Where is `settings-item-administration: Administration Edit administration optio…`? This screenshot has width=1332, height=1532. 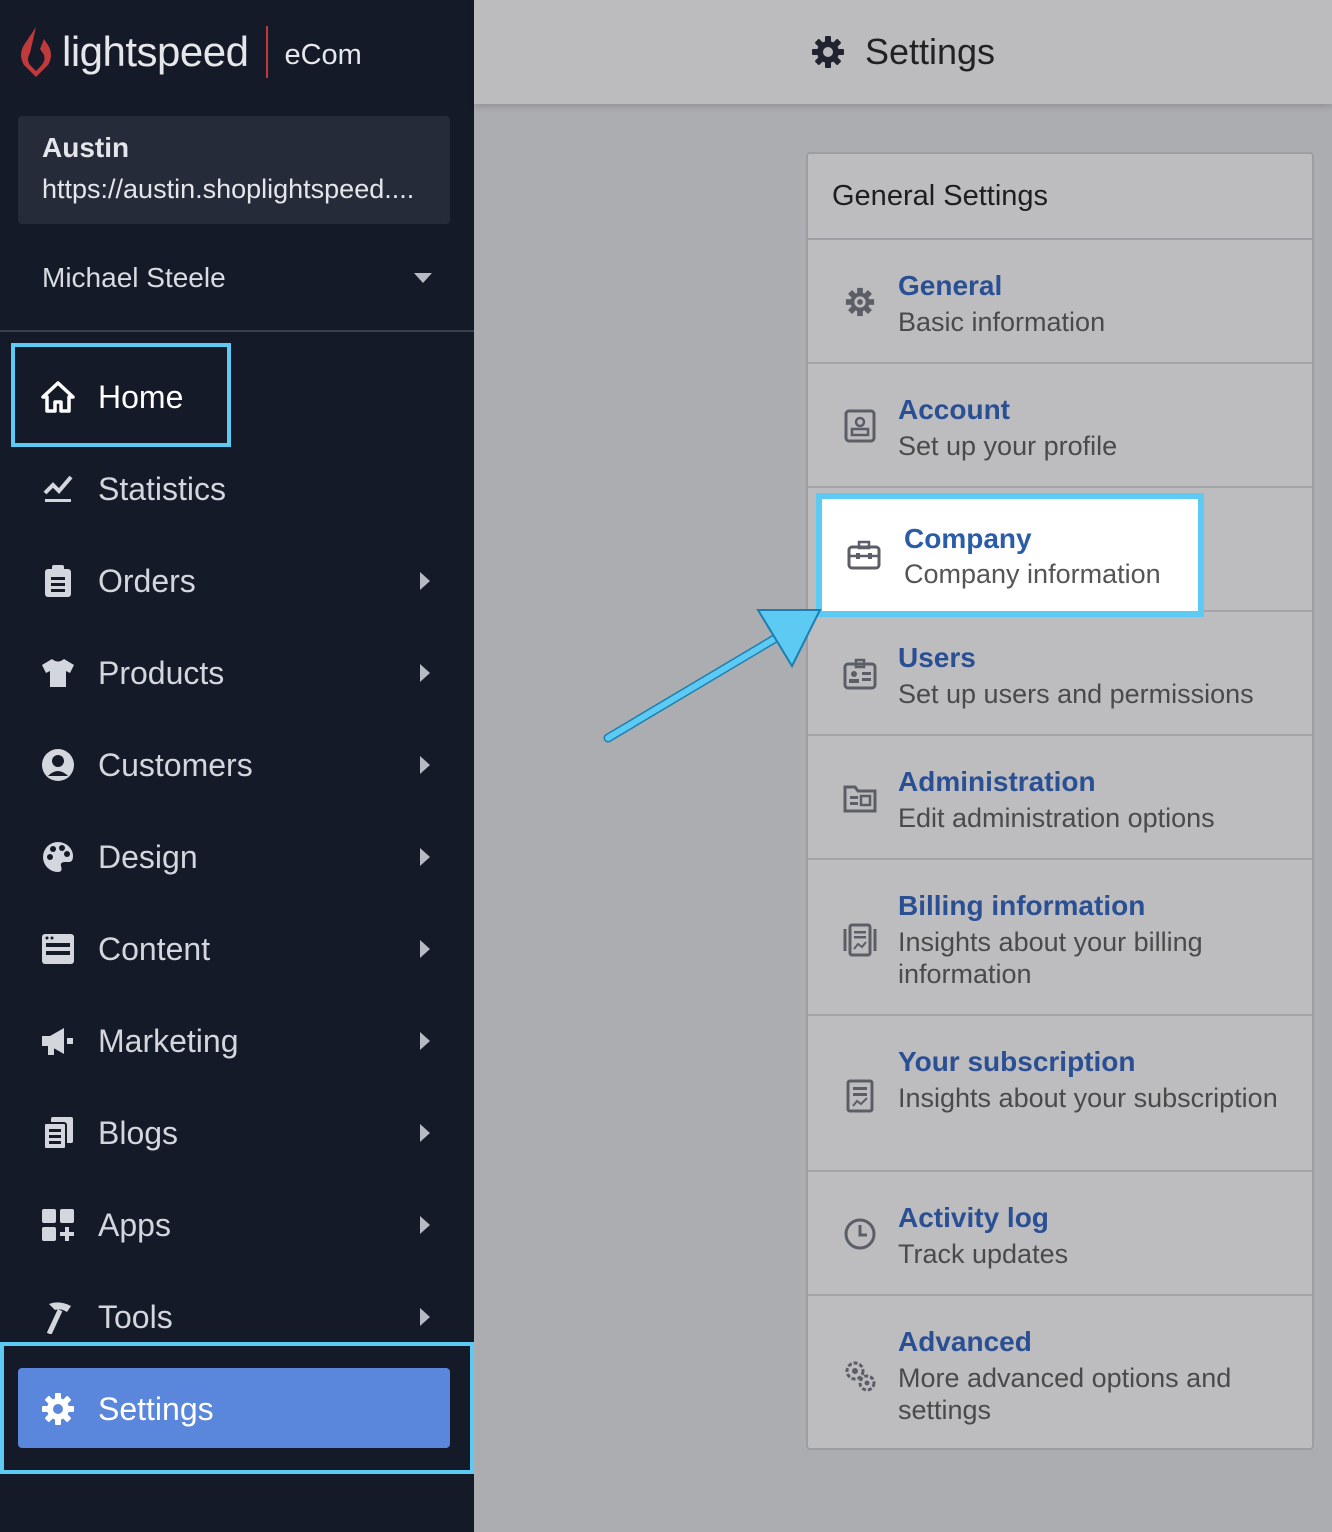 settings-item-administration: Administration Edit administration optio… is located at coordinates (1060, 798).